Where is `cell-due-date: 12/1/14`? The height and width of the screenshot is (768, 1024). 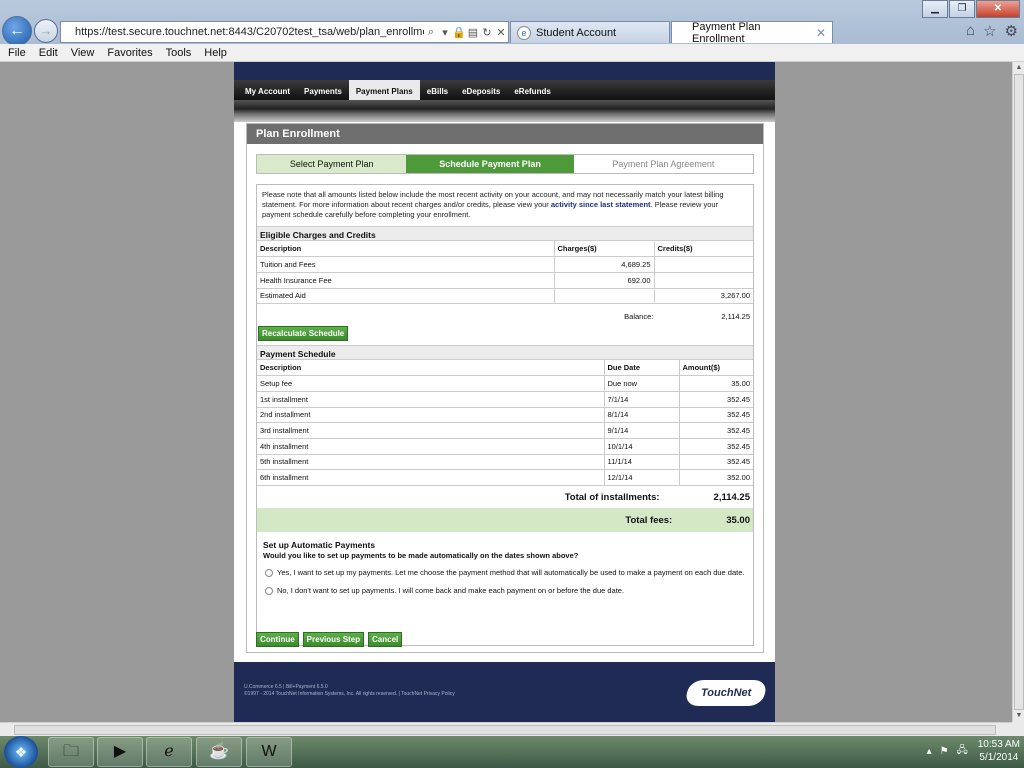 cell-due-date: 12/1/14 is located at coordinates (642, 477).